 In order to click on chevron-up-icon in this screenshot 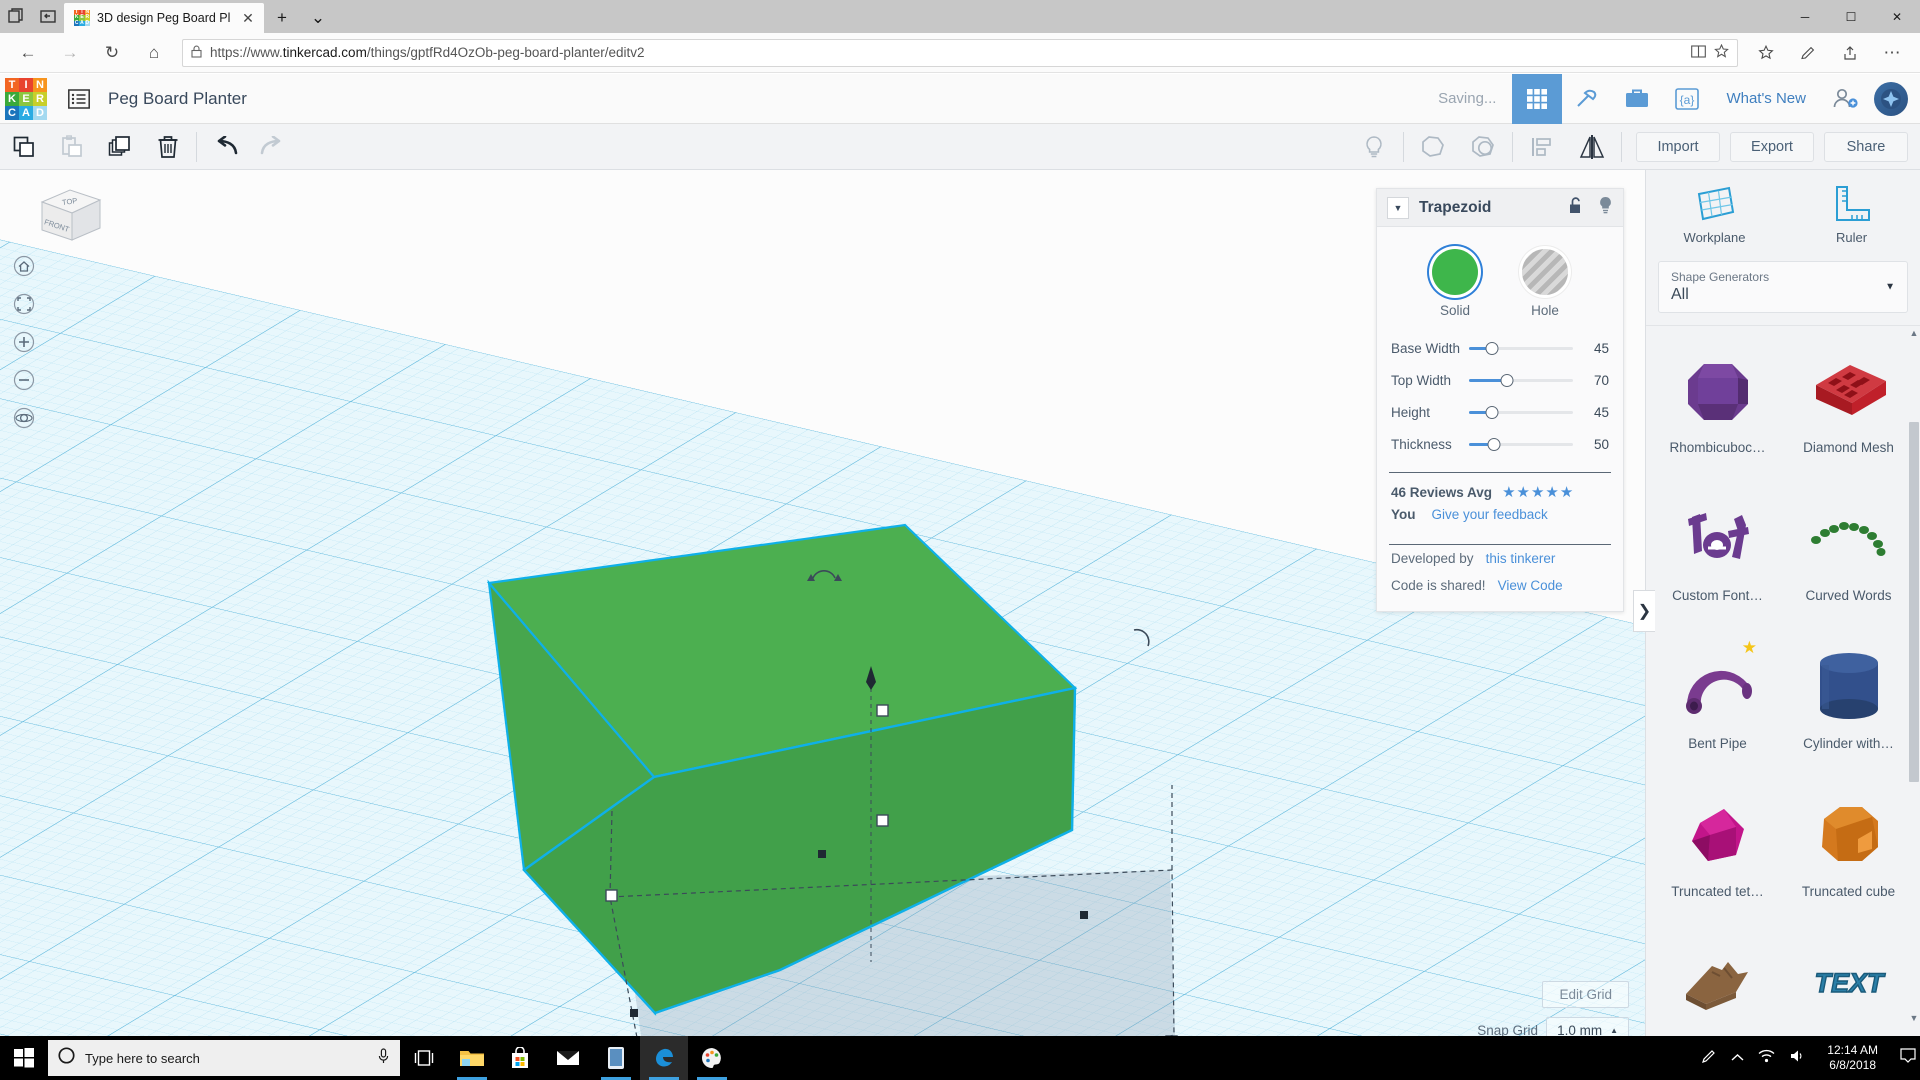, I will do `click(1737, 1058)`.